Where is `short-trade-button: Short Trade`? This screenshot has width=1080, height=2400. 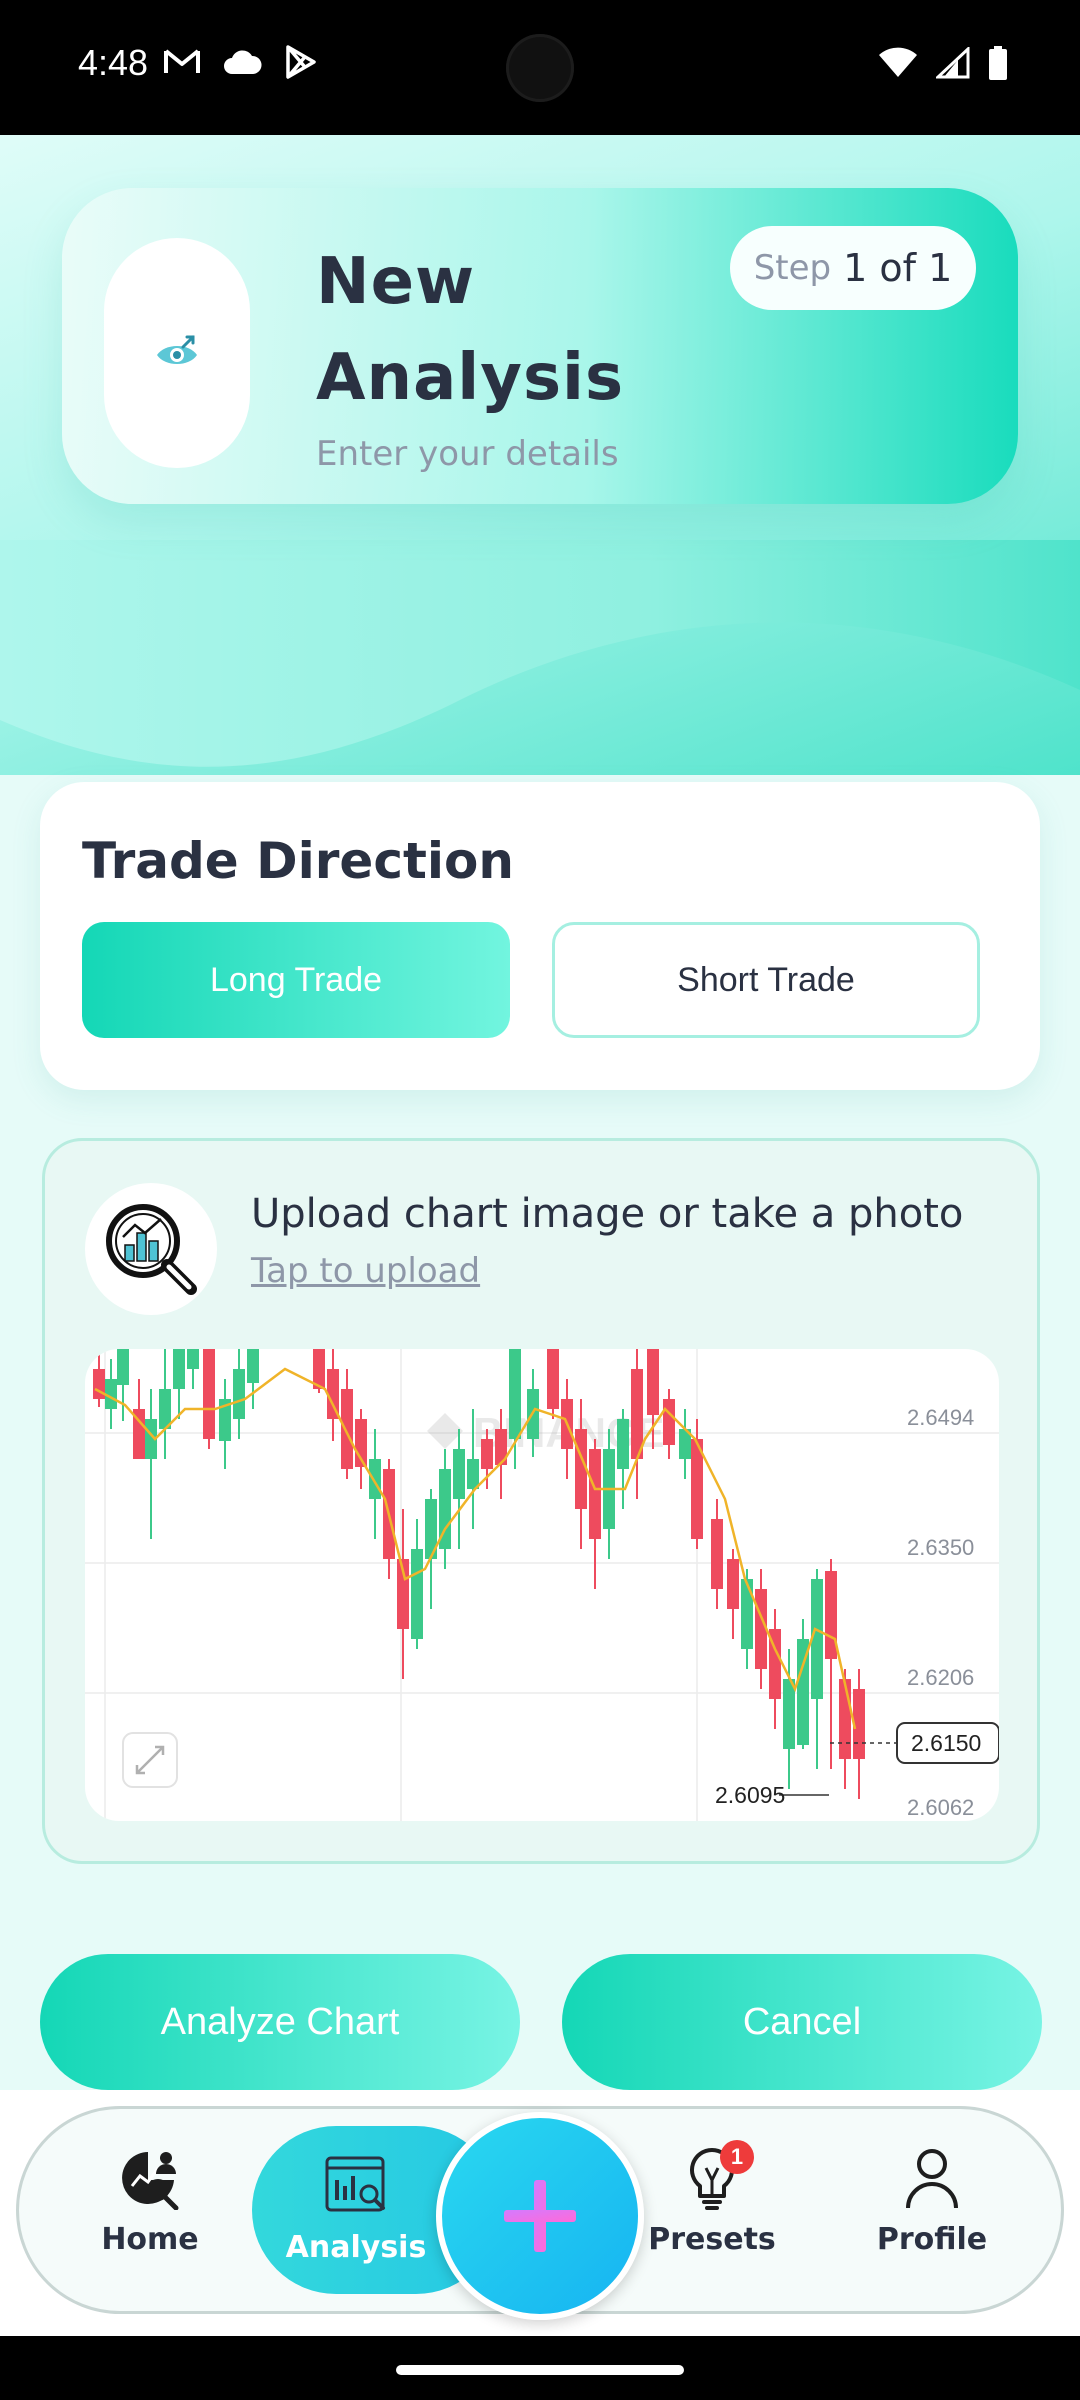
short-trade-button: Short Trade is located at coordinates (766, 980).